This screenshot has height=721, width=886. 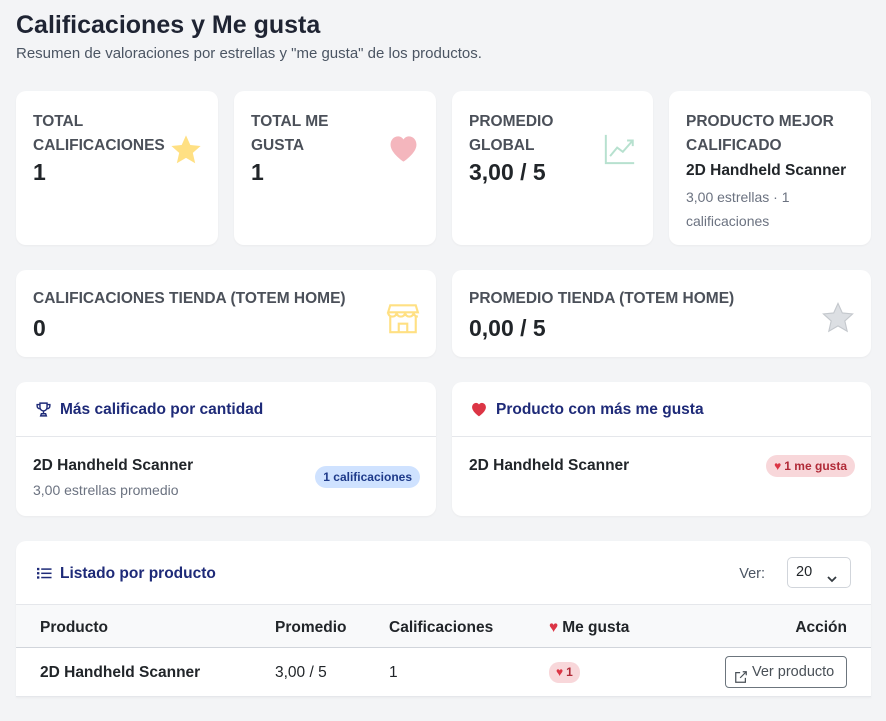 I want to click on best-product-name: 2D Handheld Scanner, so click(x=766, y=170).